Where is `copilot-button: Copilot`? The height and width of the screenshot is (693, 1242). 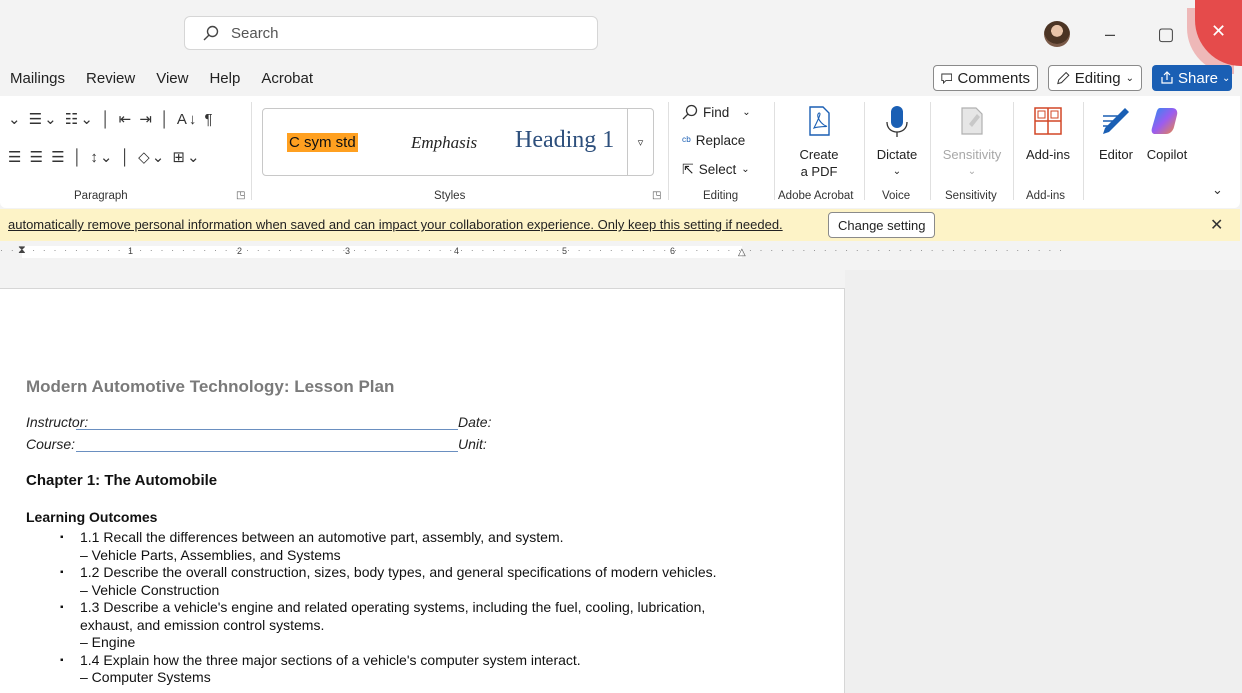
copilot-button: Copilot is located at coordinates (1167, 133).